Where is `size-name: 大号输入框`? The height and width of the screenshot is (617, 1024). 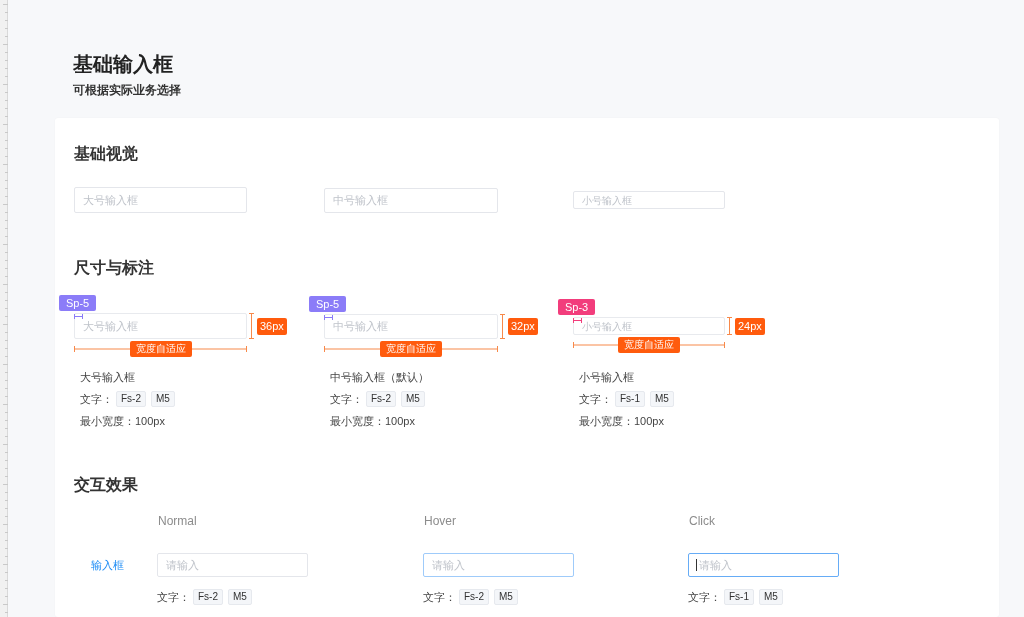
size-name: 大号输入框 is located at coordinates (107, 377).